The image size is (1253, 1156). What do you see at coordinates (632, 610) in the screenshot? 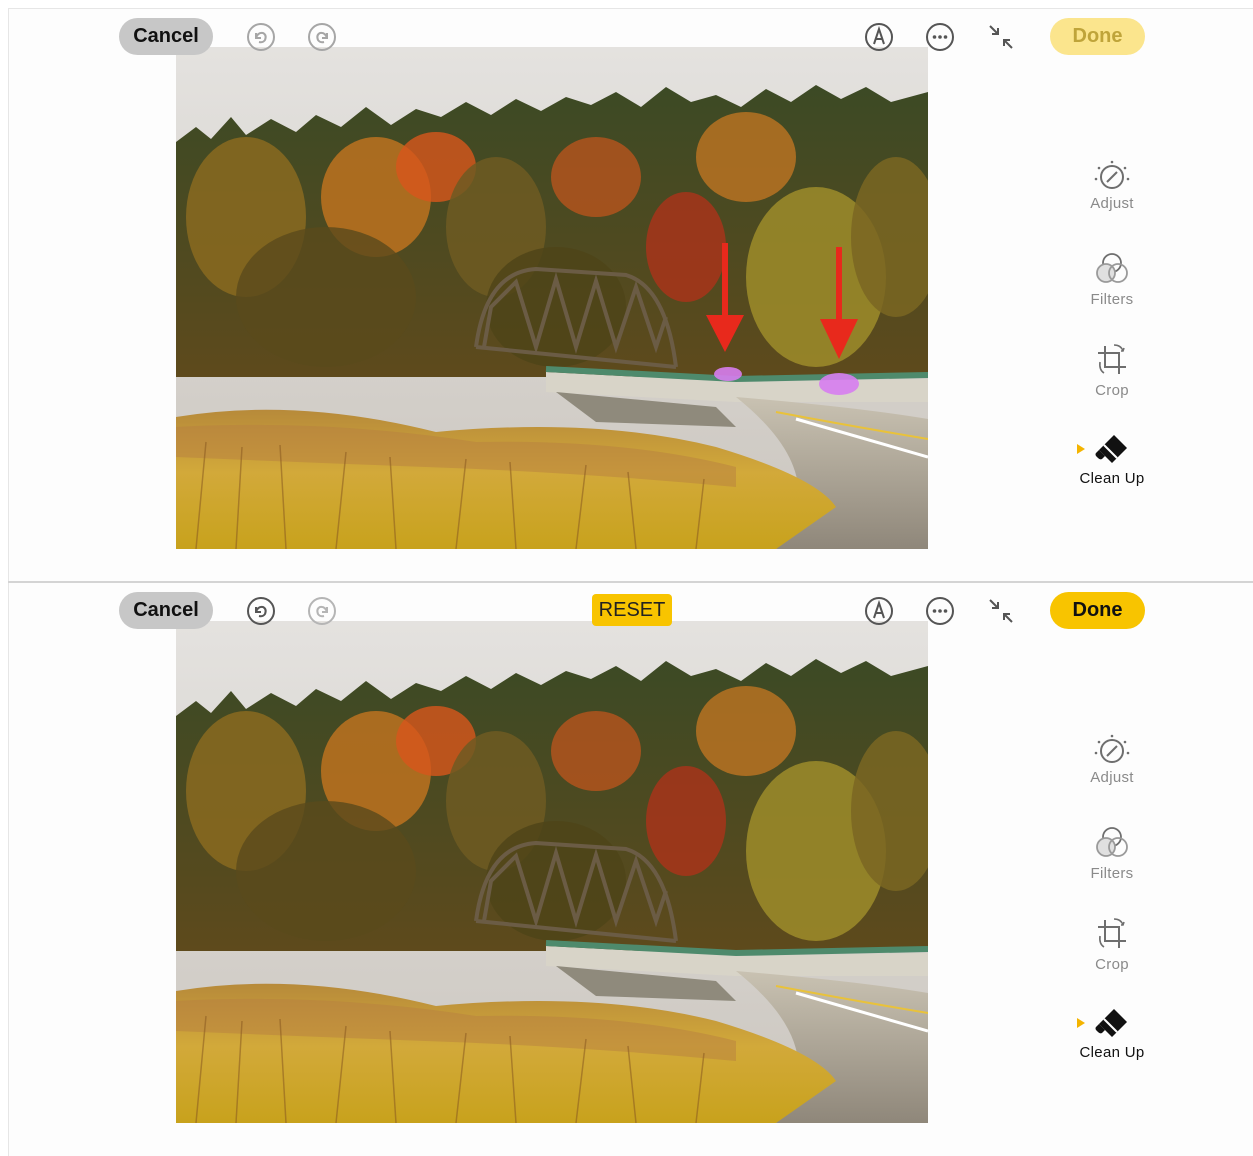
I see `reset-button: RESET` at bounding box center [632, 610].